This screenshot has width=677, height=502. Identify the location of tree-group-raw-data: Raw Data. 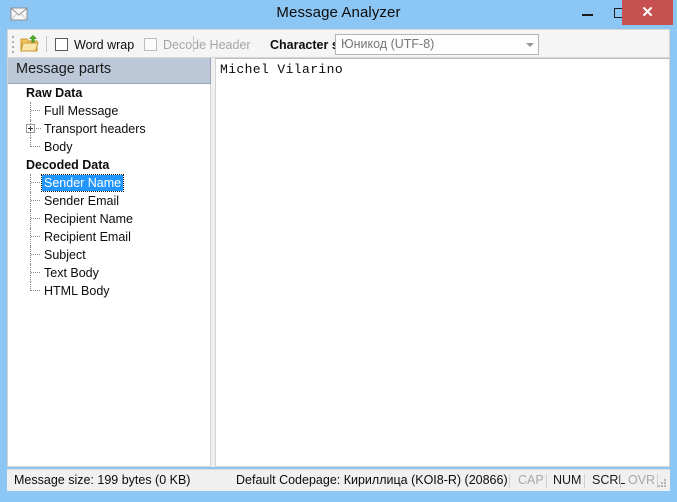
(109, 93).